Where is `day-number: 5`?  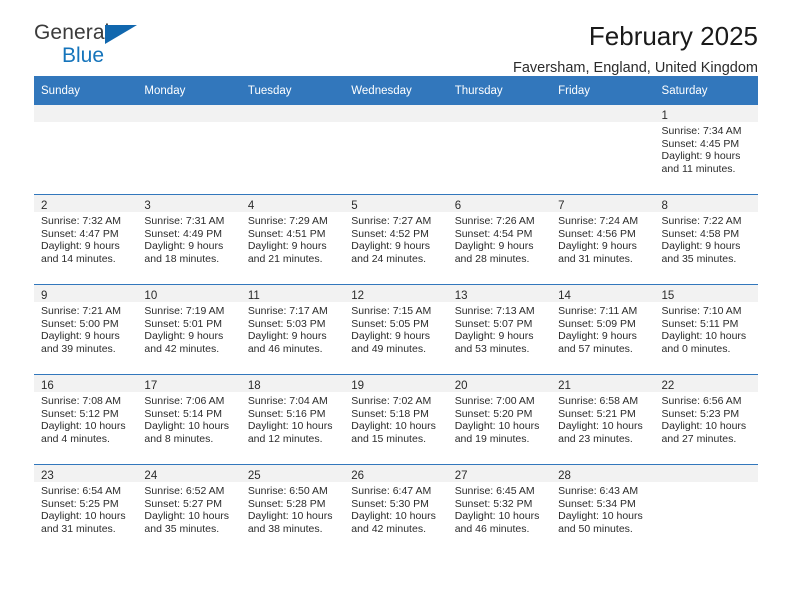
day-number: 5 is located at coordinates (354, 206).